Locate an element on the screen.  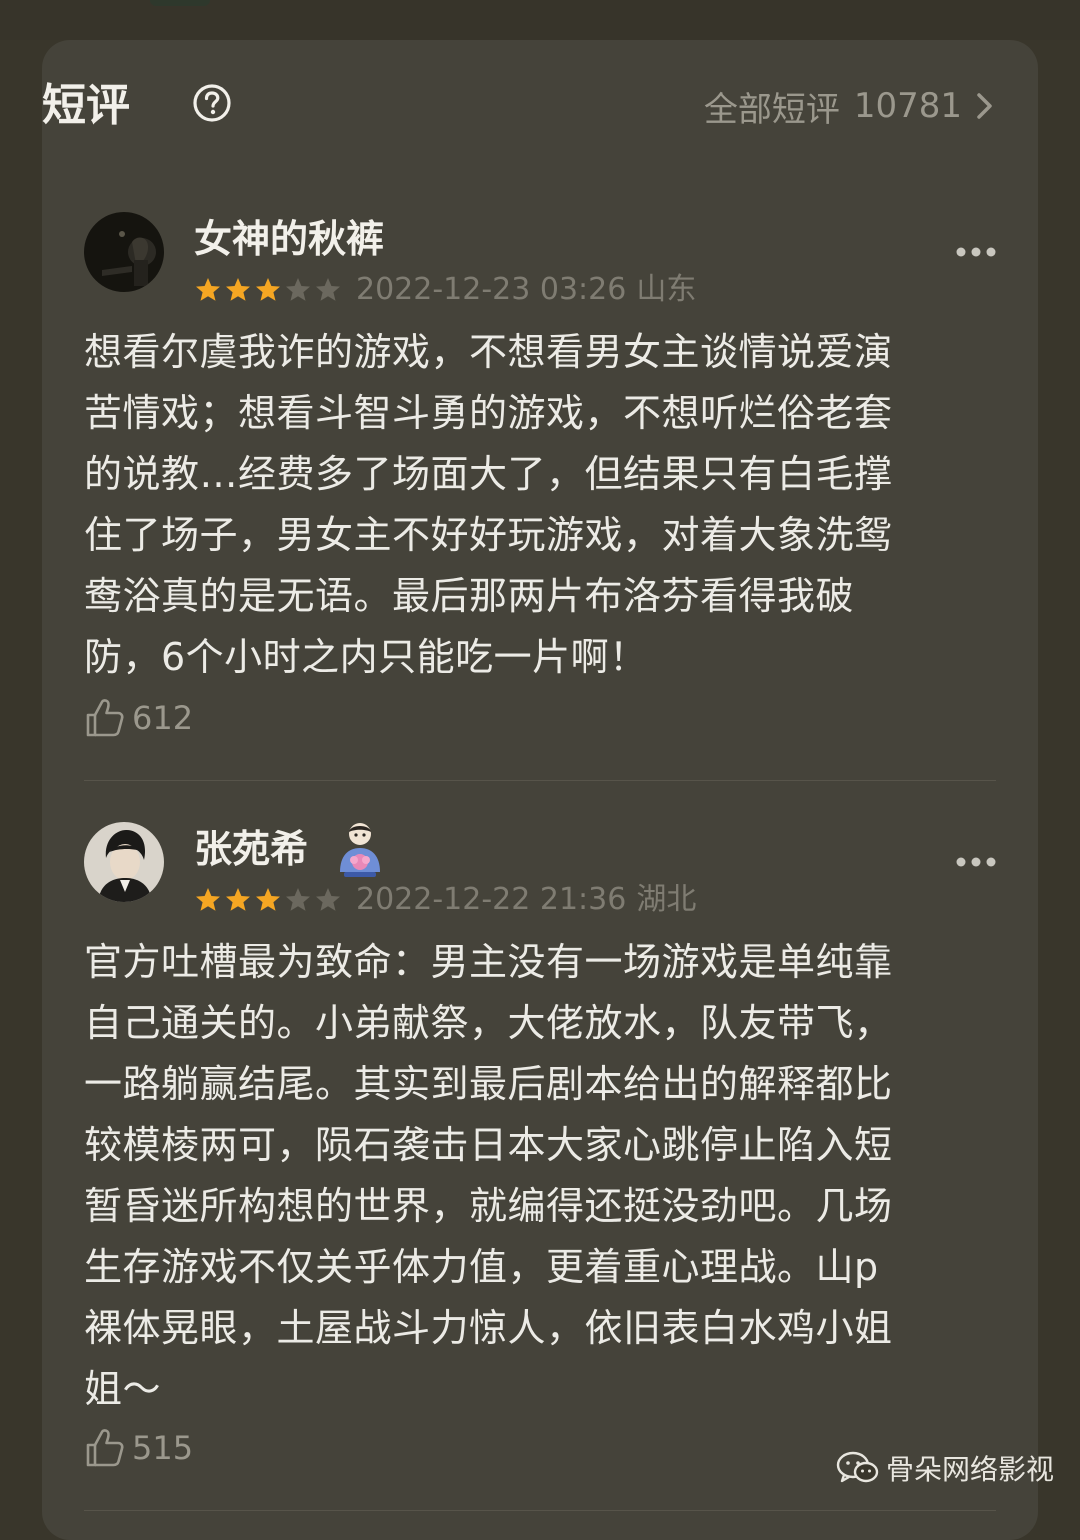
all-reviews-label: 全部短评 is located at coordinates (771, 109).